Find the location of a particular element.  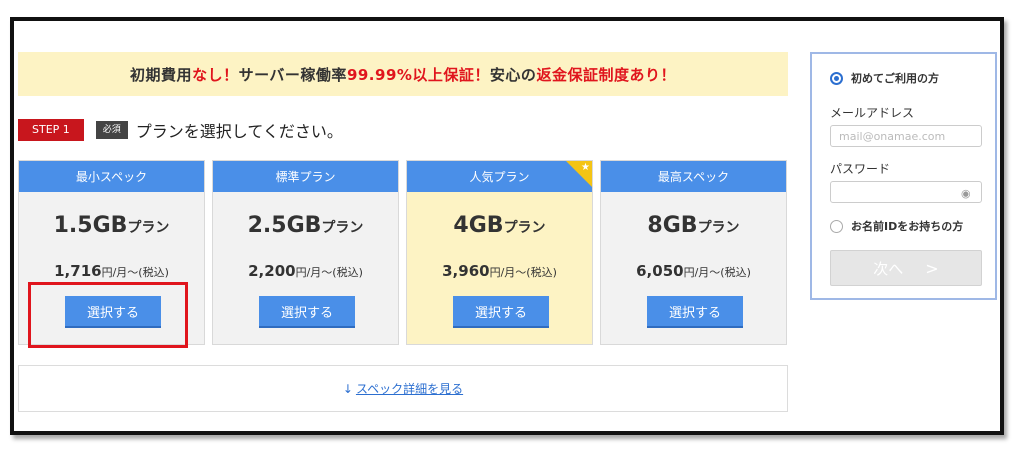

plan-name: 1.5GBプラン is located at coordinates (111, 225).